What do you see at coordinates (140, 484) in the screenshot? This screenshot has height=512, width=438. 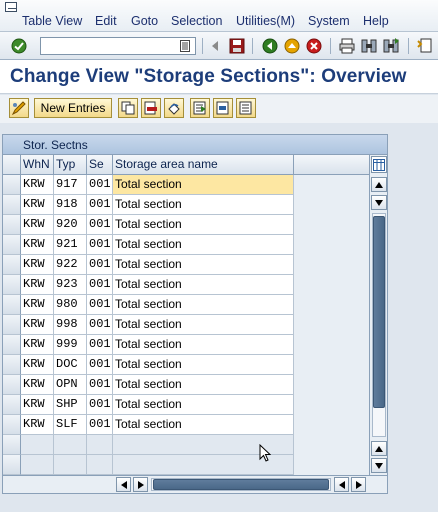 I see `scroll-right-small-icon` at bounding box center [140, 484].